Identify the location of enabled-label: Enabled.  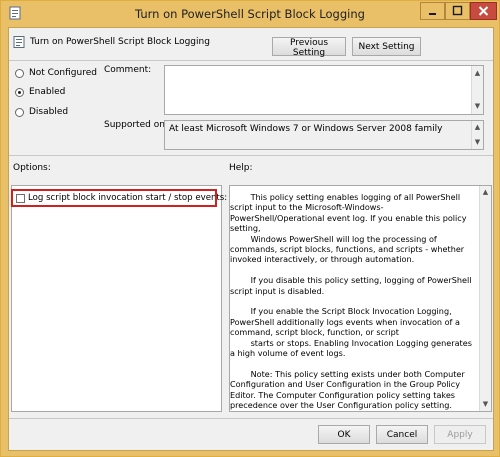
(47, 92).